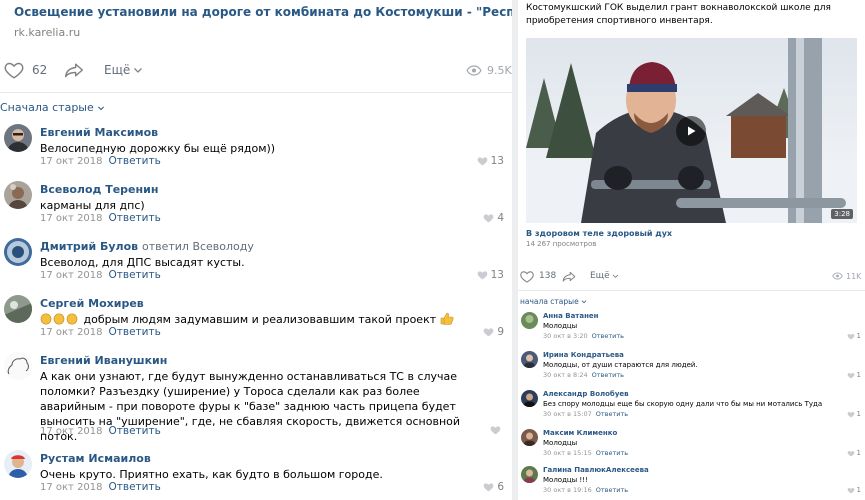 Image resolution: width=865 pixels, height=500 pixels. I want to click on video-duration: 3:28, so click(842, 214).